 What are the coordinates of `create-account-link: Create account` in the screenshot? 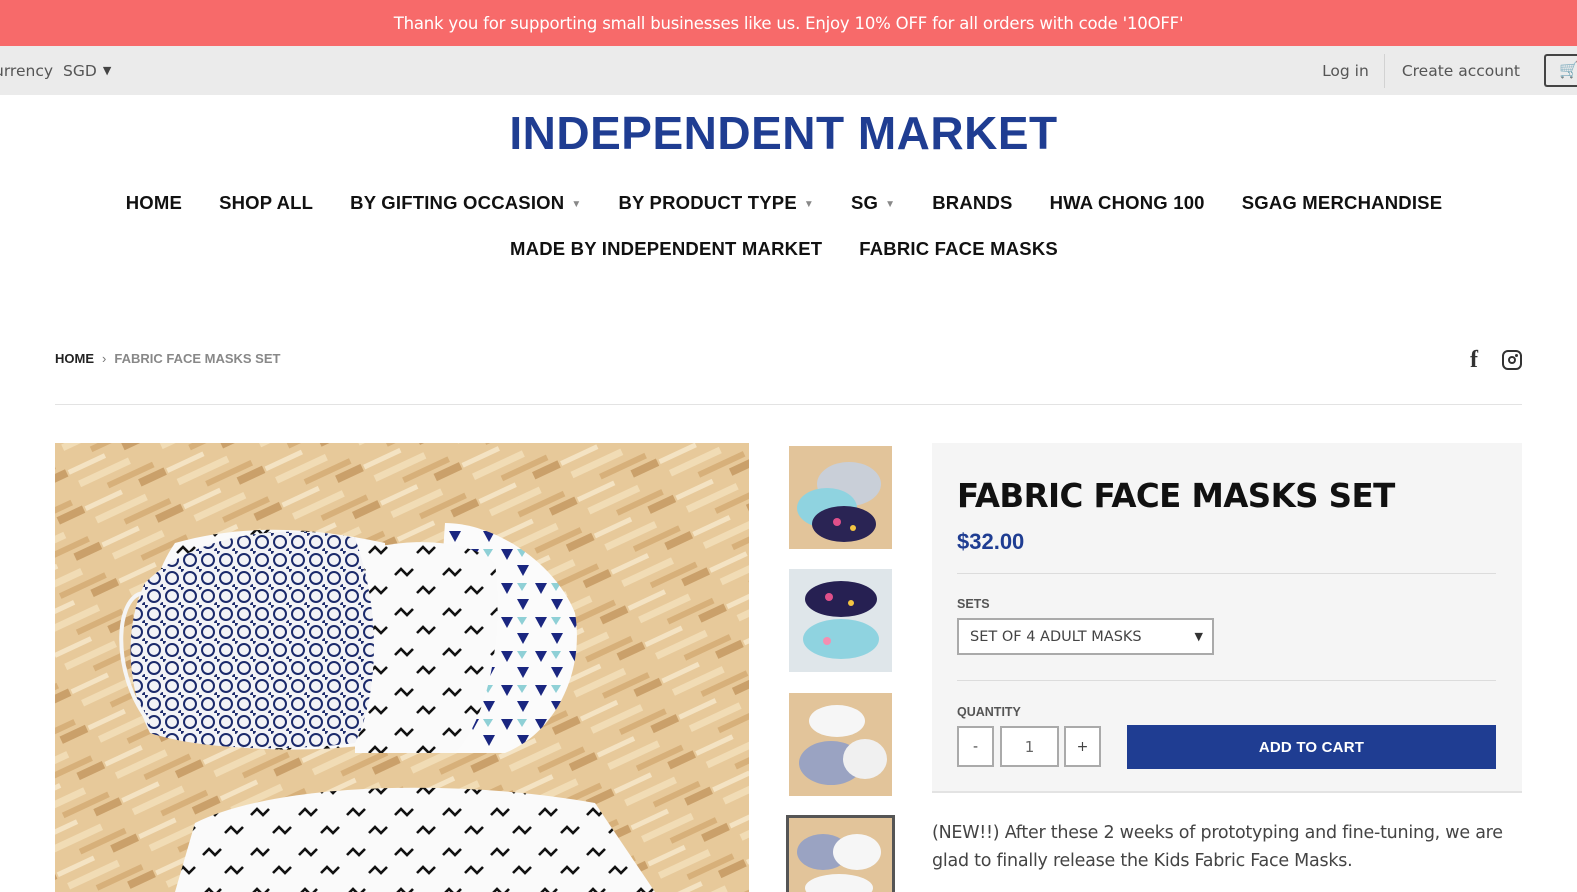 It's located at (1464, 71).